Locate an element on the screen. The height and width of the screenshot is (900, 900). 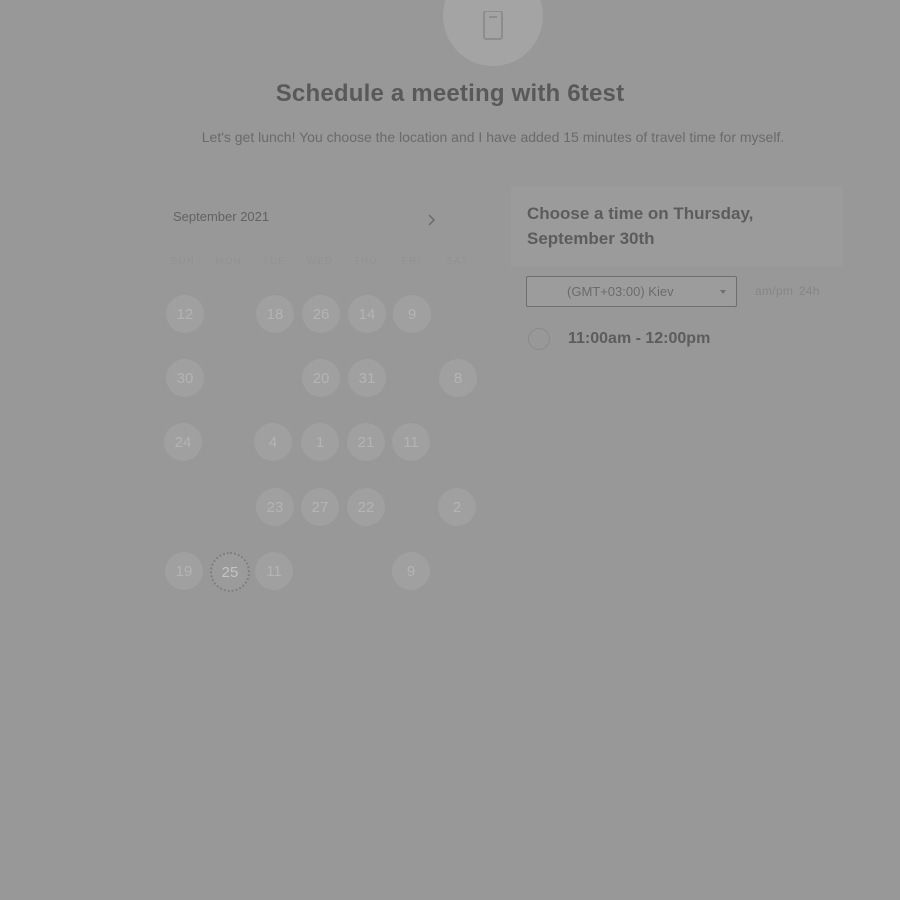
calendar-day: 14 is located at coordinates (367, 314).